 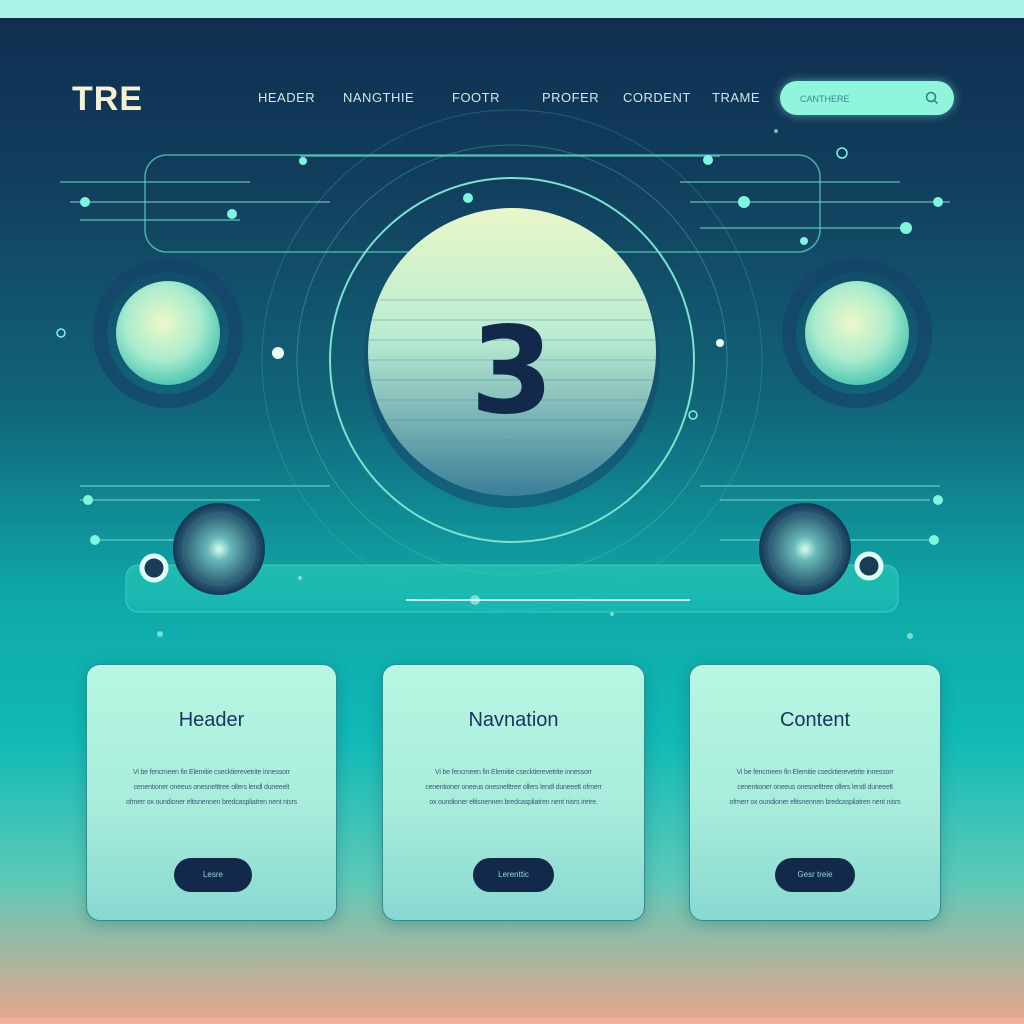 I want to click on nav-item-header: HEADER, so click(x=286, y=97).